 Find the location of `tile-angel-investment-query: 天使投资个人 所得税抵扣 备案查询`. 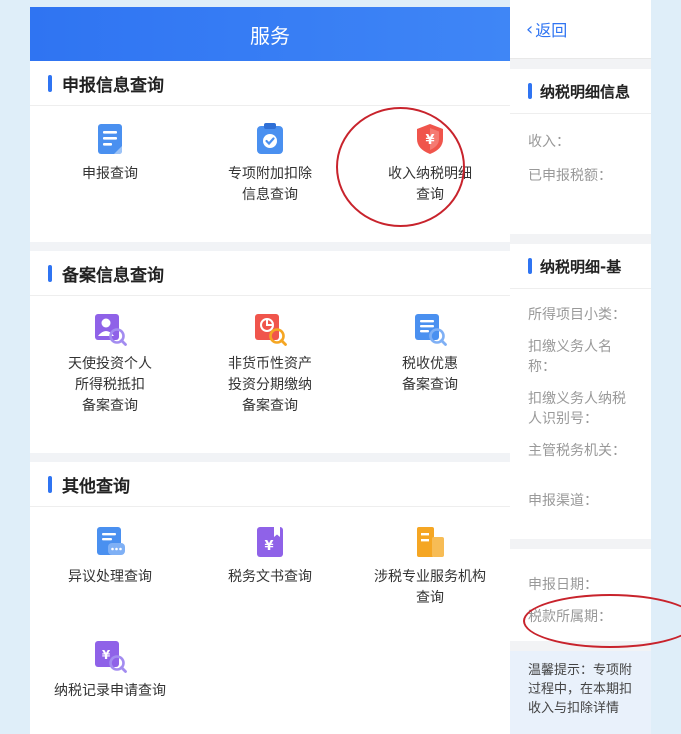

tile-angel-investment-query: 天使投资个人 所得税抵扣 备案查询 is located at coordinates (110, 382).